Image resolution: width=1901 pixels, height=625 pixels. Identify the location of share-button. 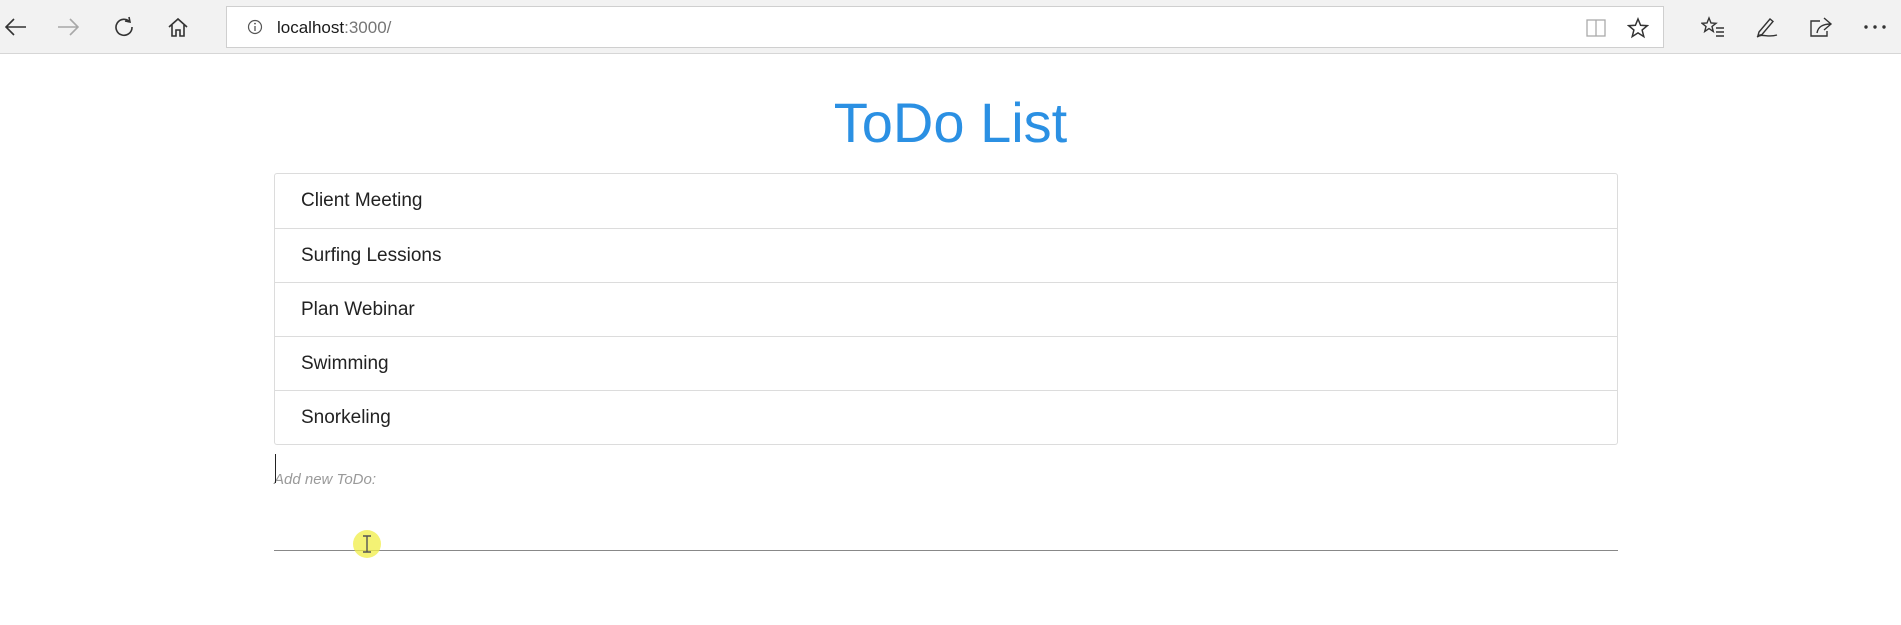
(1821, 27).